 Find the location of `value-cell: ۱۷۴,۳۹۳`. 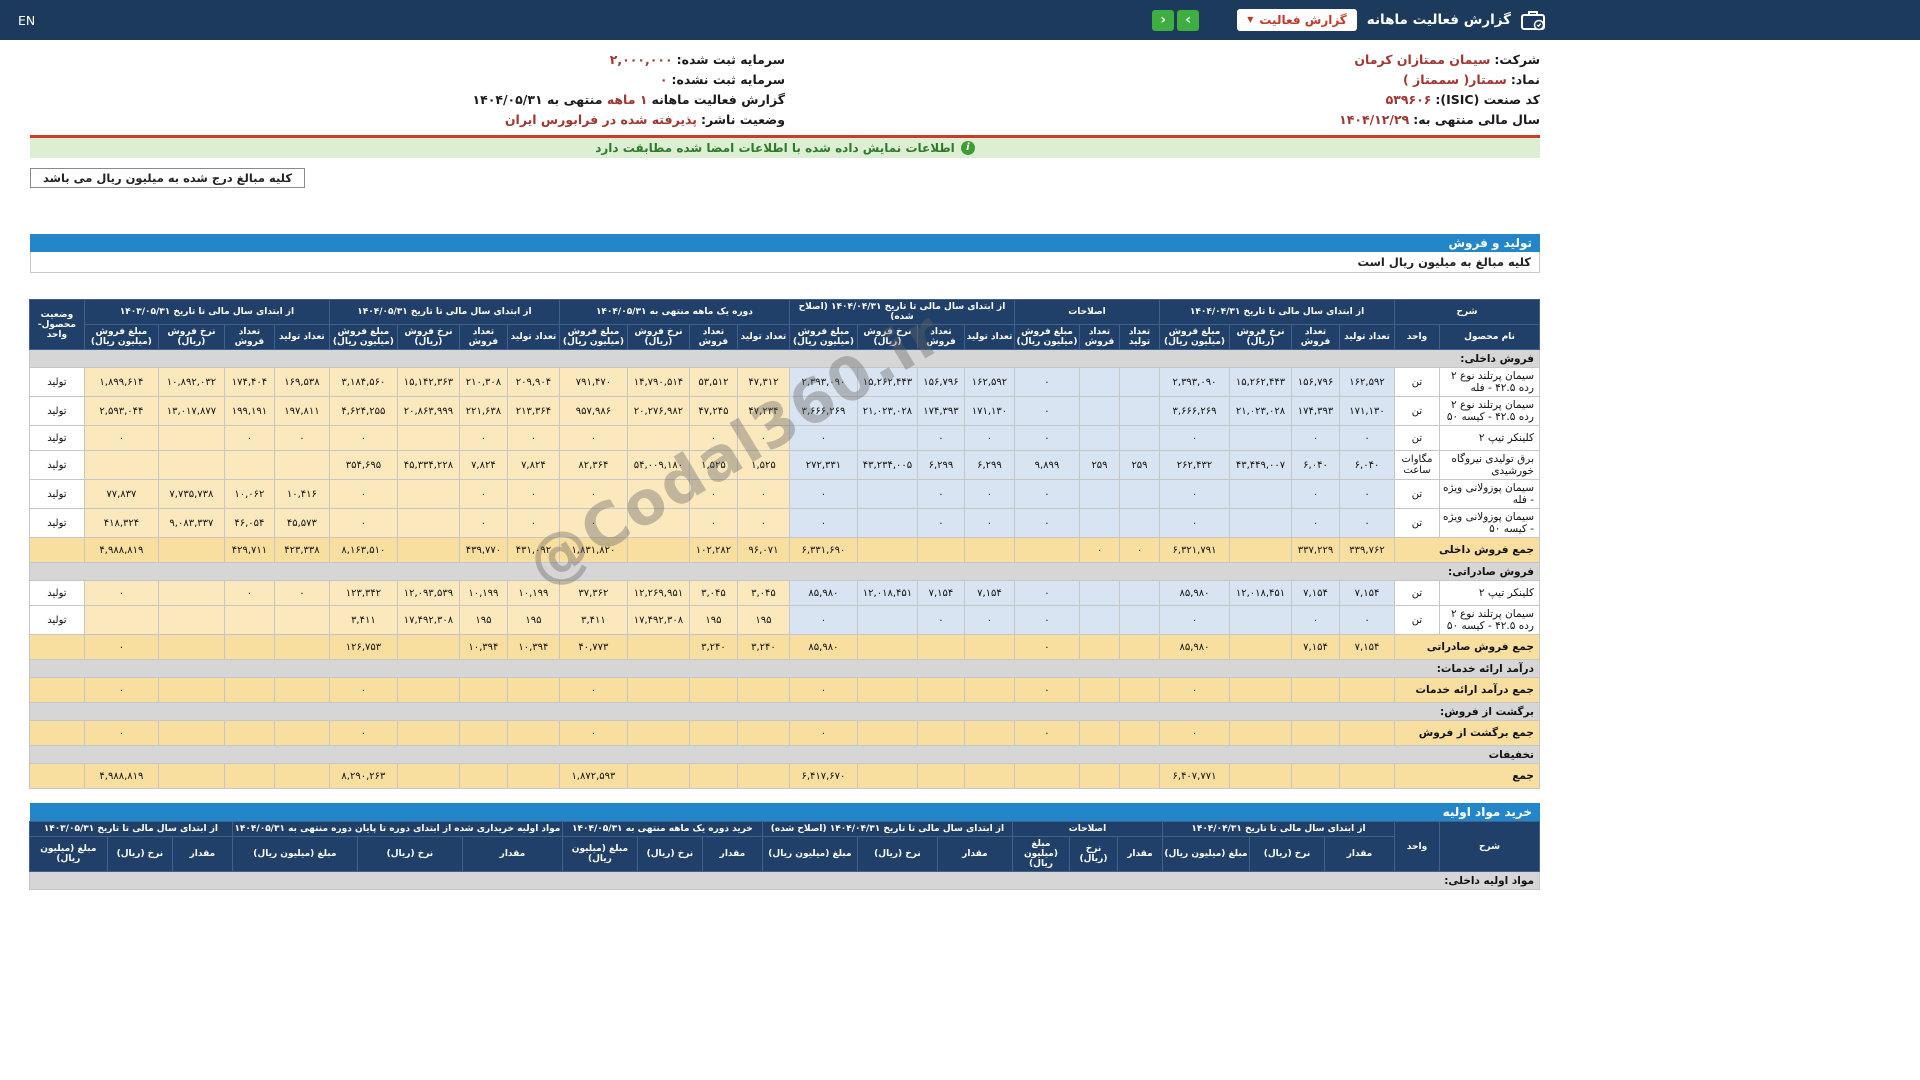

value-cell: ۱۷۴,۳۹۳ is located at coordinates (1315, 411).